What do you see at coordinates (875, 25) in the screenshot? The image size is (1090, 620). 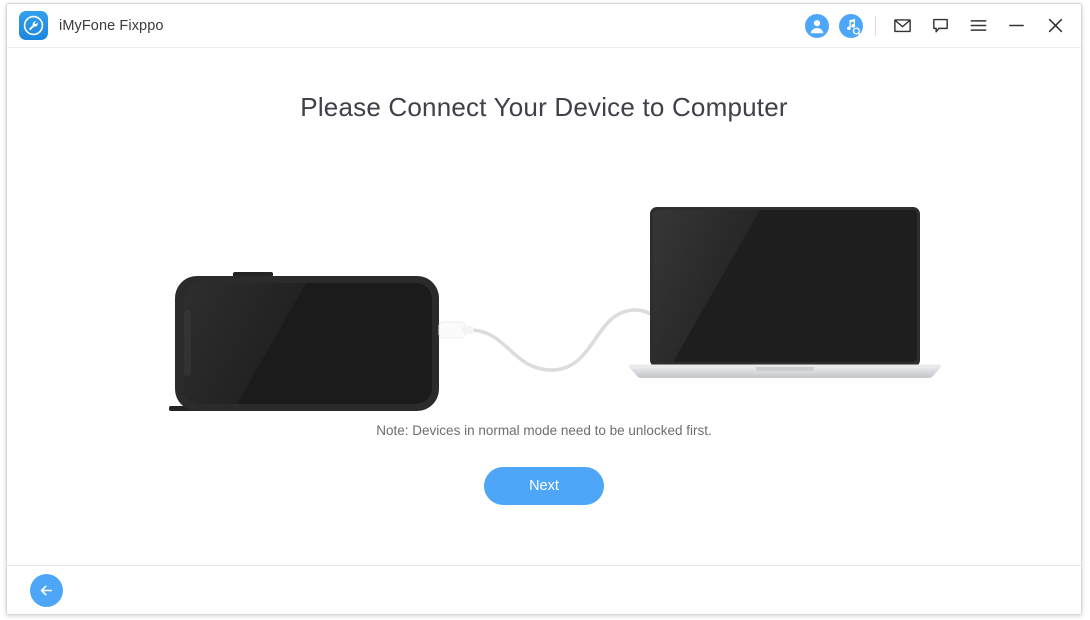 I see `titlebar-divider` at bounding box center [875, 25].